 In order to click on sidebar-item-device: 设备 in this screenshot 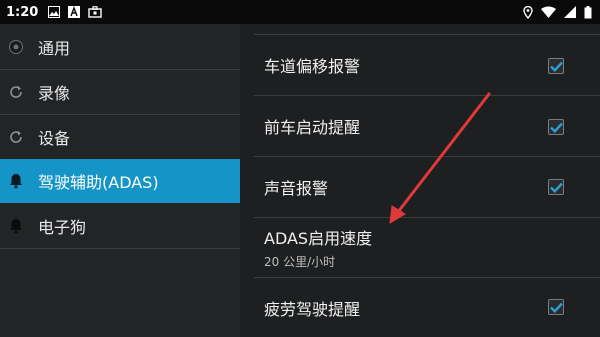, I will do `click(120, 137)`.